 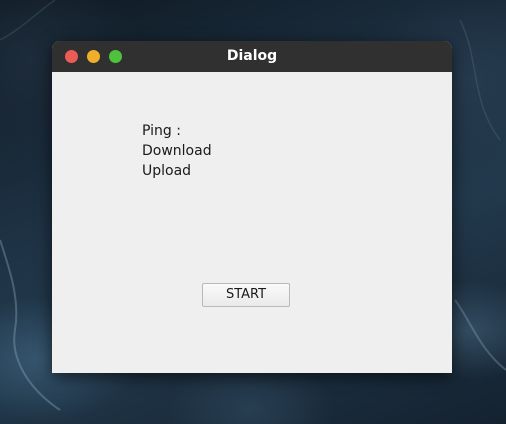 I want to click on ping-label: Ping :, so click(x=161, y=131).